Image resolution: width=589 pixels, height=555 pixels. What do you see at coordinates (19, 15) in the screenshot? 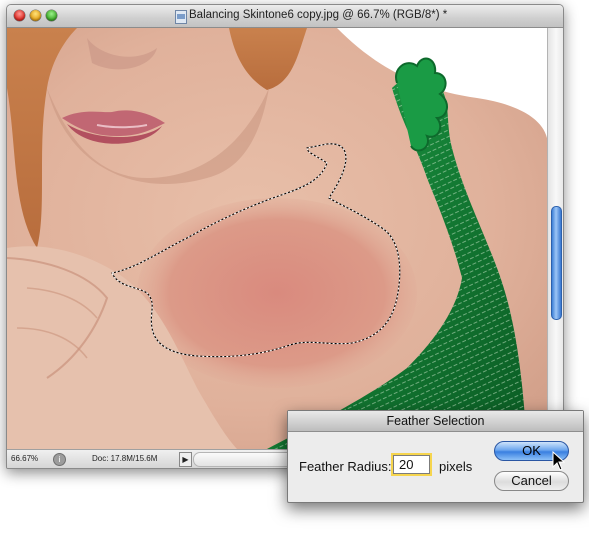
I see `close-window-button` at bounding box center [19, 15].